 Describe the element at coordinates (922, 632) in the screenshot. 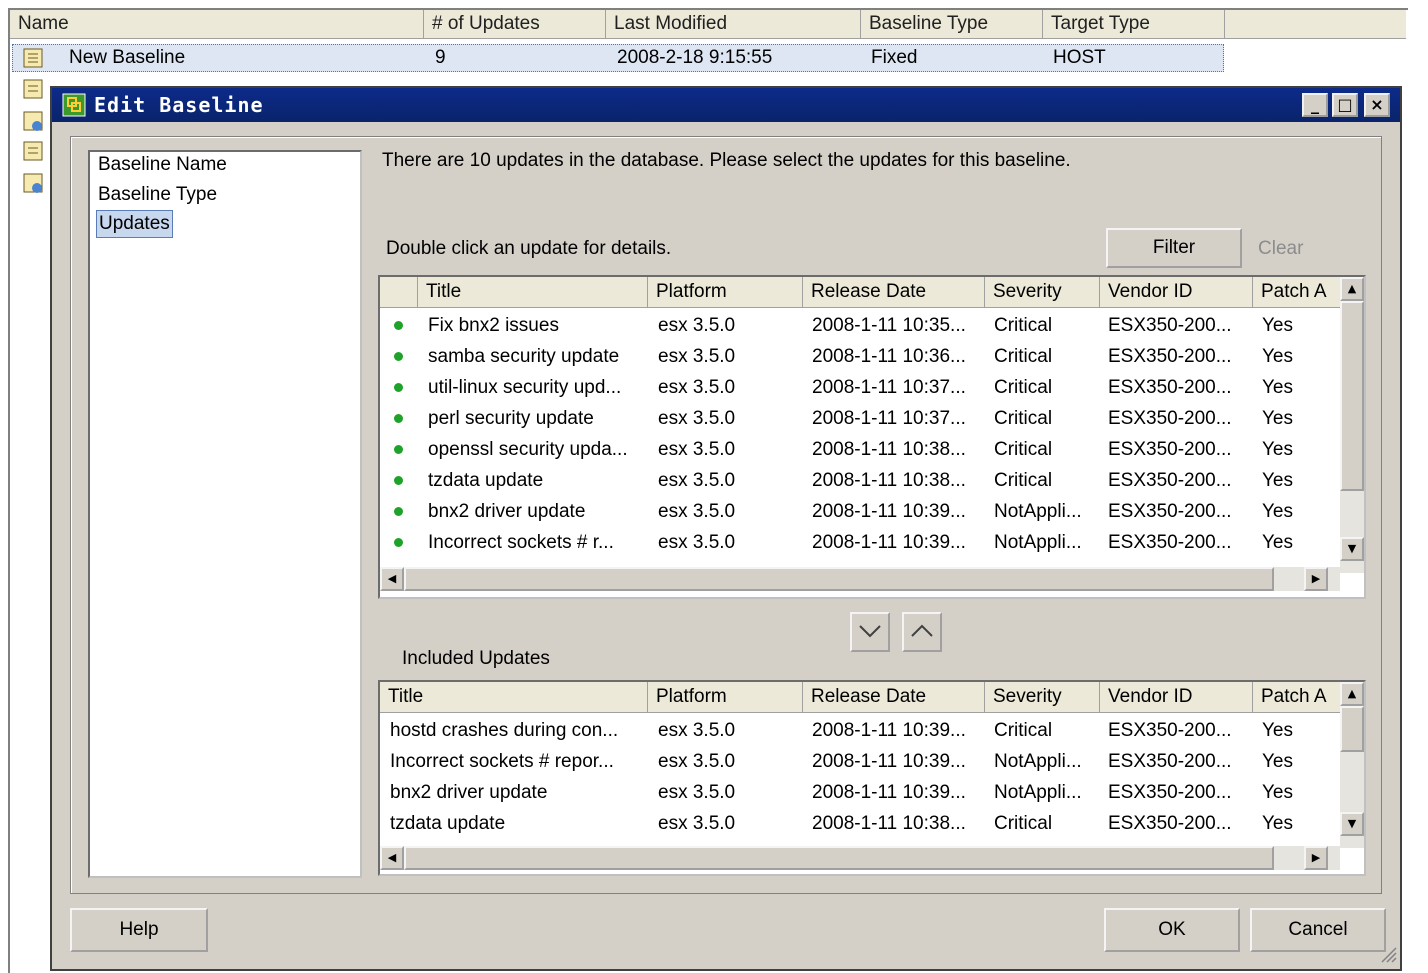

I see `move-up-icon` at that location.